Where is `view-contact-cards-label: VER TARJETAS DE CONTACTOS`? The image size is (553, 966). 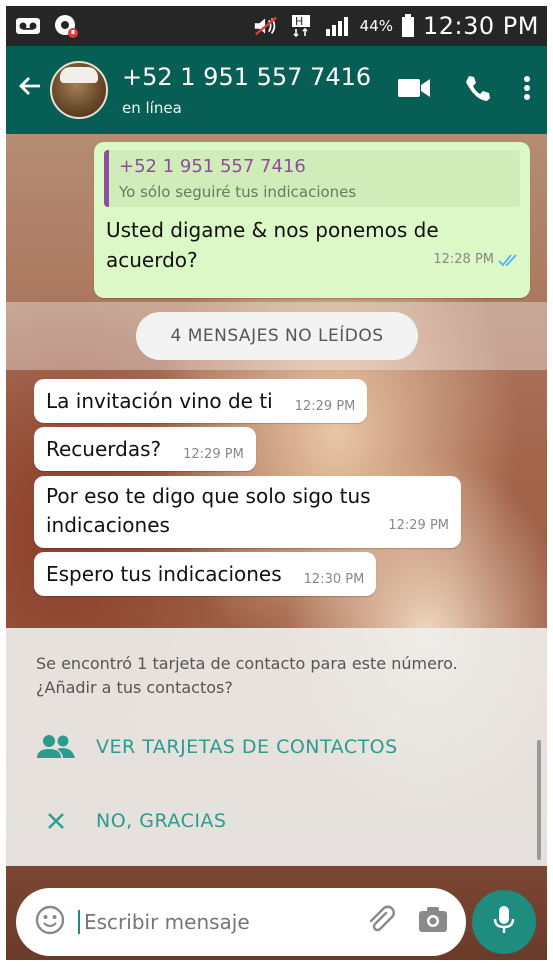
view-contact-cards-label: VER TARJETAS DE CONTACTOS is located at coordinates (247, 747).